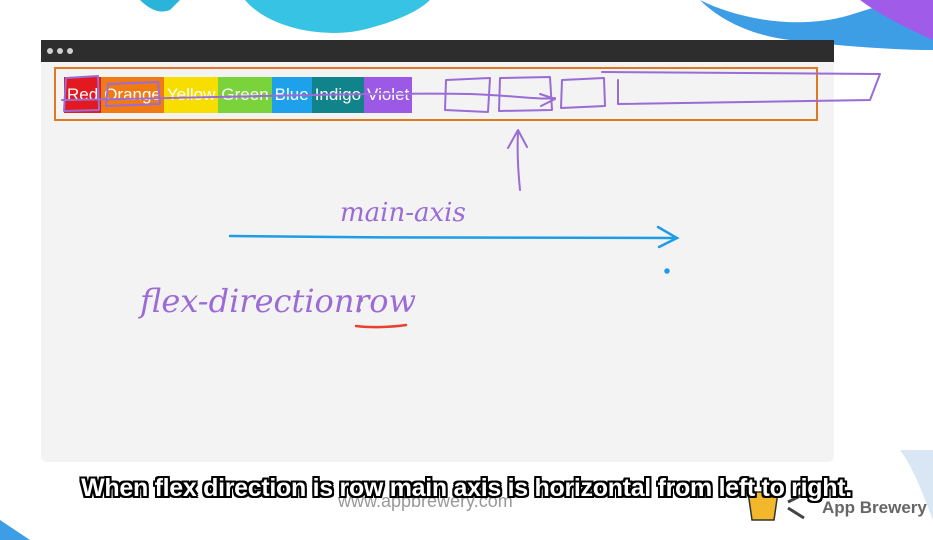 This screenshot has width=933, height=540. Describe the element at coordinates (308, 96) in the screenshot. I see `sketch-line-through-items` at that location.